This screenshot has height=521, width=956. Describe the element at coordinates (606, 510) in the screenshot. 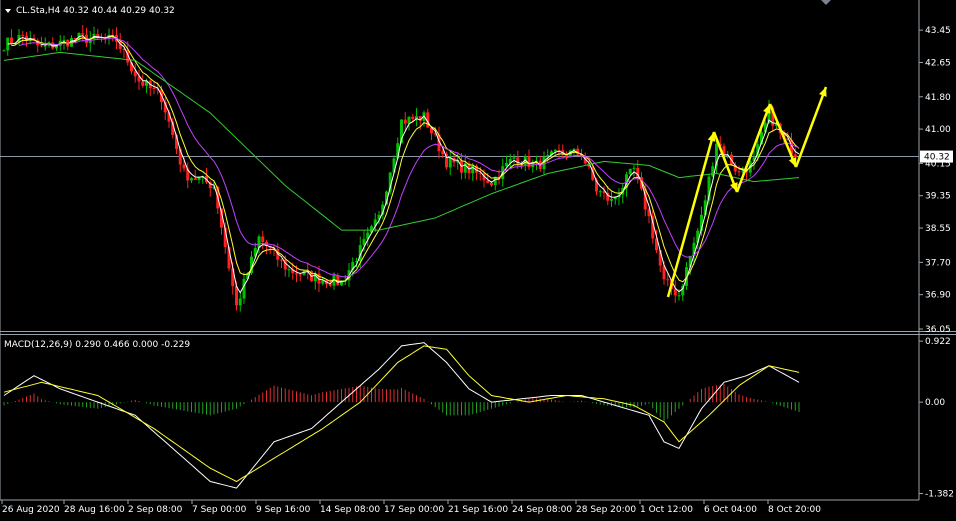

I see `time-tick-label: 28 Sep 20:00` at that location.